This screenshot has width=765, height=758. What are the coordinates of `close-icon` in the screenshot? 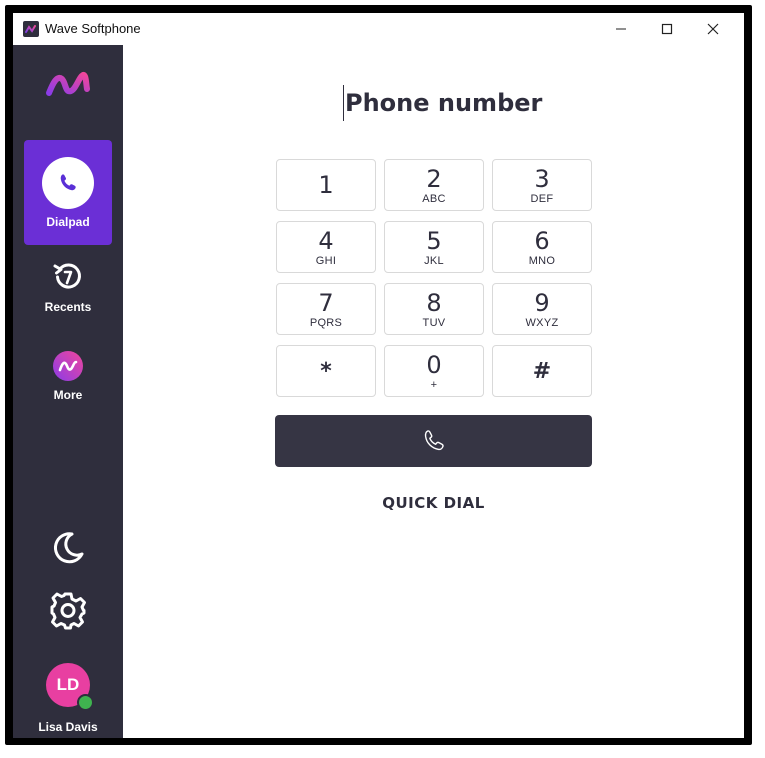 It's located at (713, 29).